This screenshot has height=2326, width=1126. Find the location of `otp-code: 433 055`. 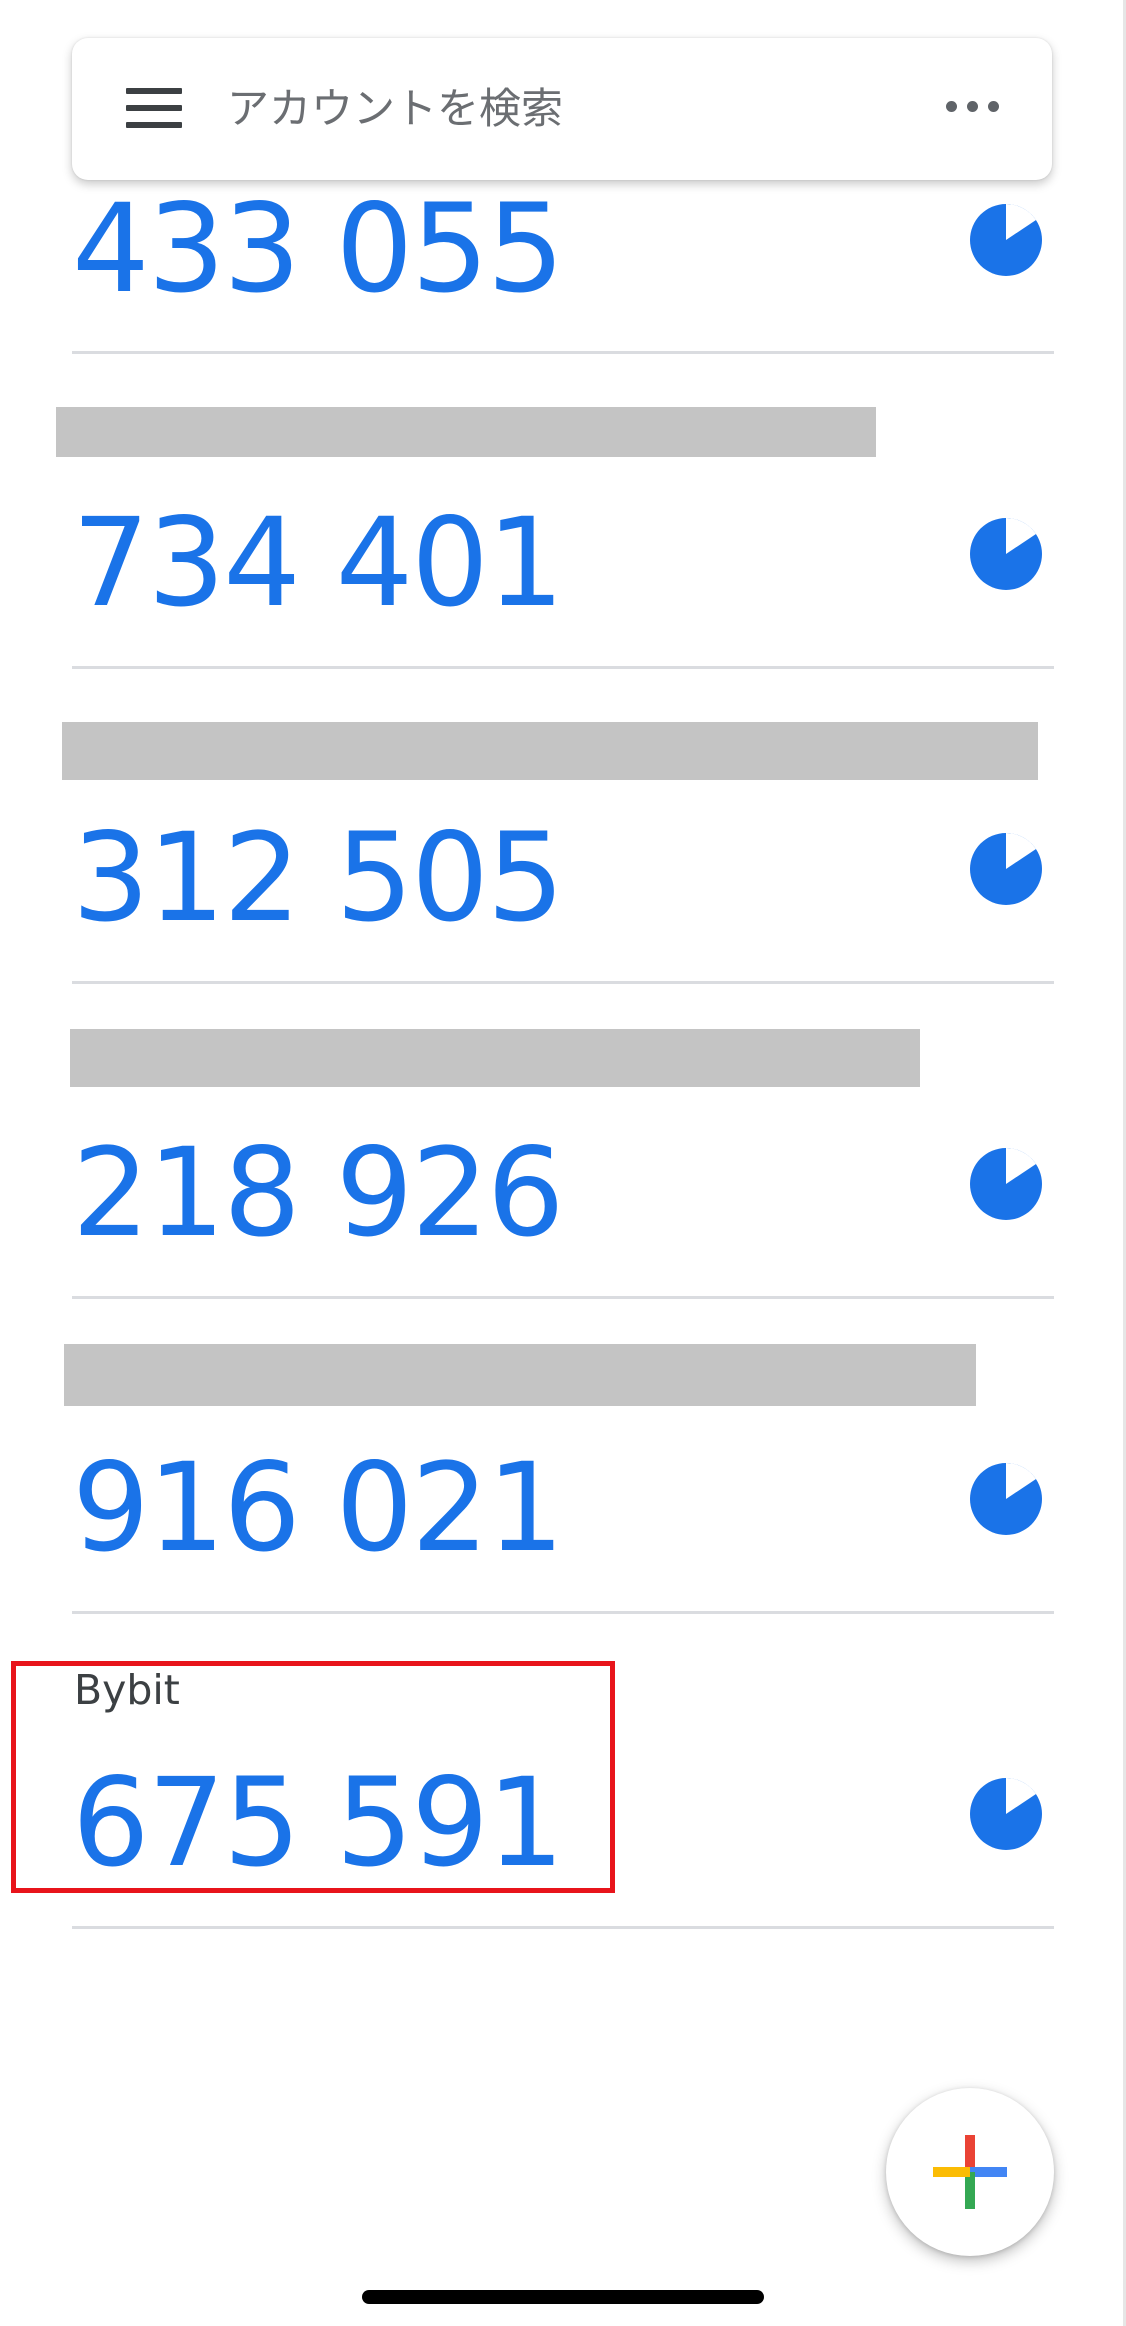

otp-code: 433 055 is located at coordinates (318, 249).